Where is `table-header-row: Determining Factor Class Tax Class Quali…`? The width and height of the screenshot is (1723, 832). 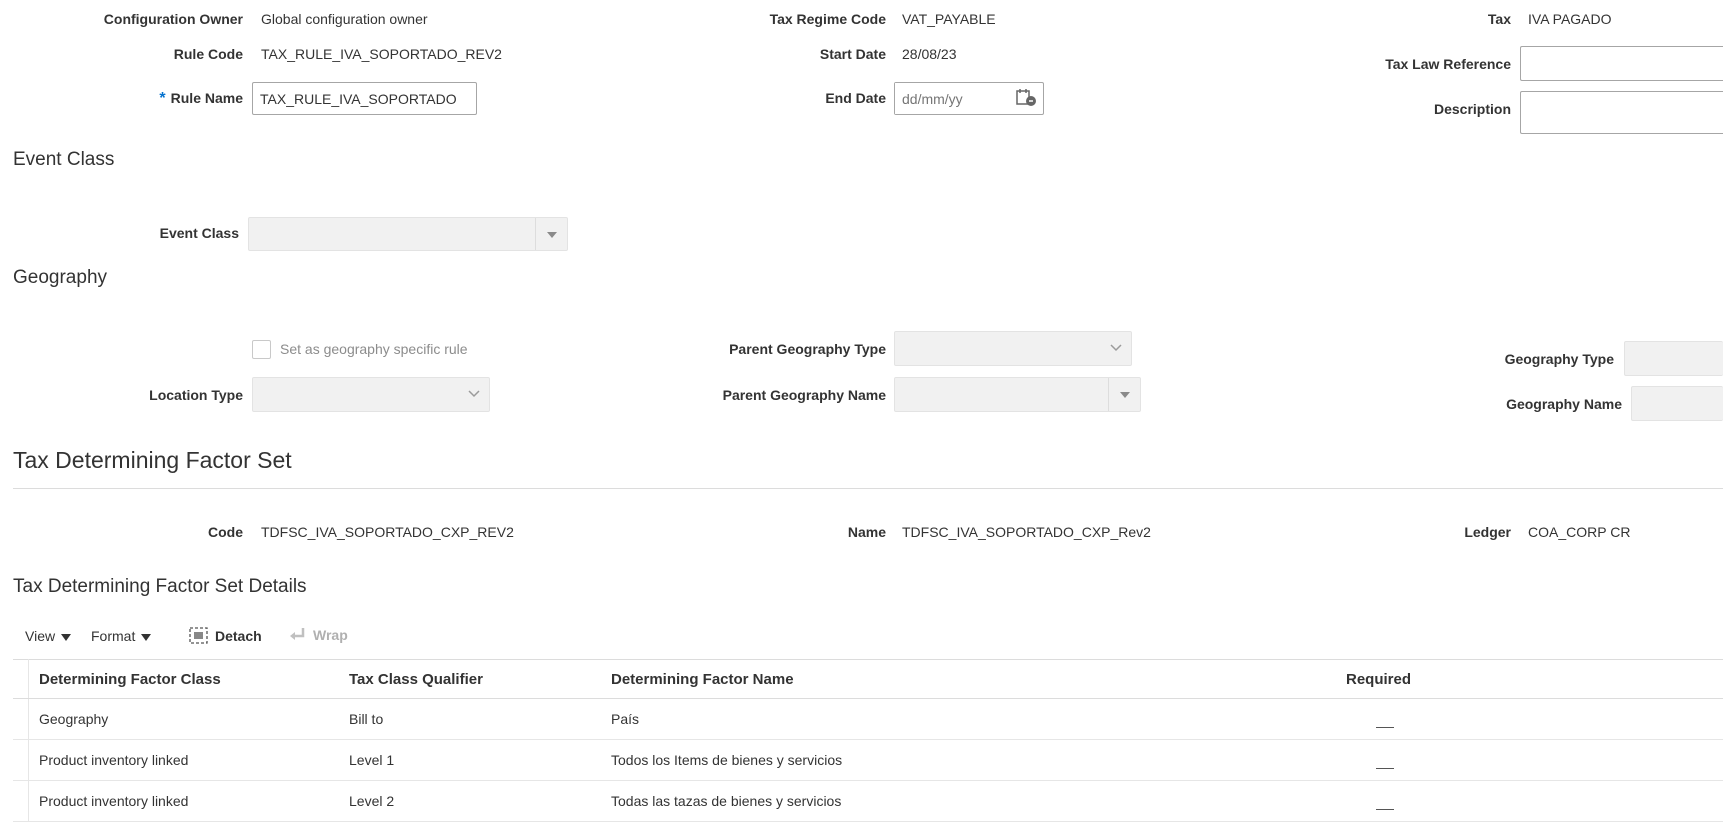
table-header-row: Determining Factor Class Tax Class Quali… is located at coordinates (868, 679).